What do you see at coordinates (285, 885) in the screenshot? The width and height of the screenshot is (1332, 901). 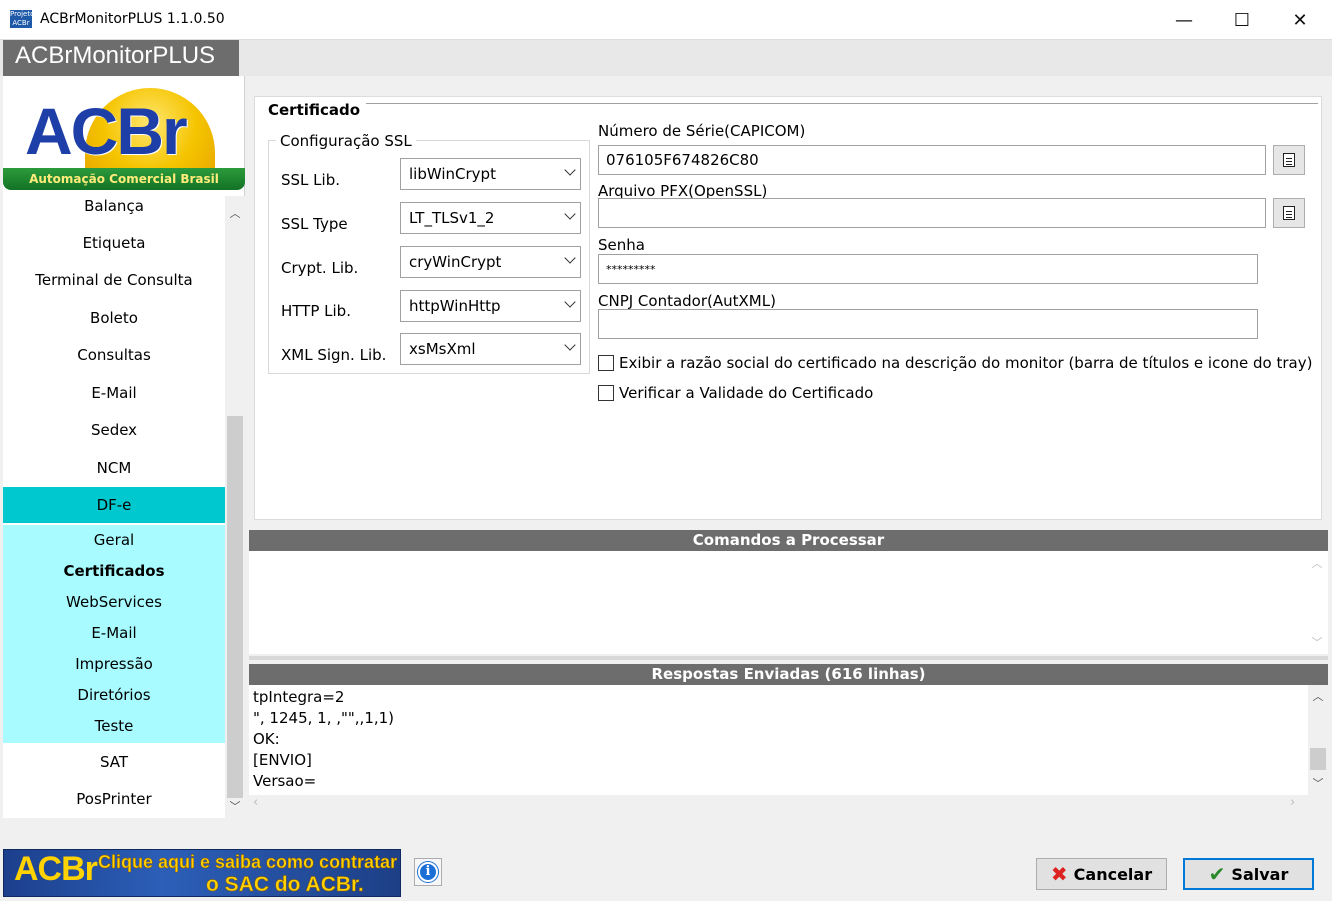 I see `sac-banner-line2: o SAC do ACBr.` at bounding box center [285, 885].